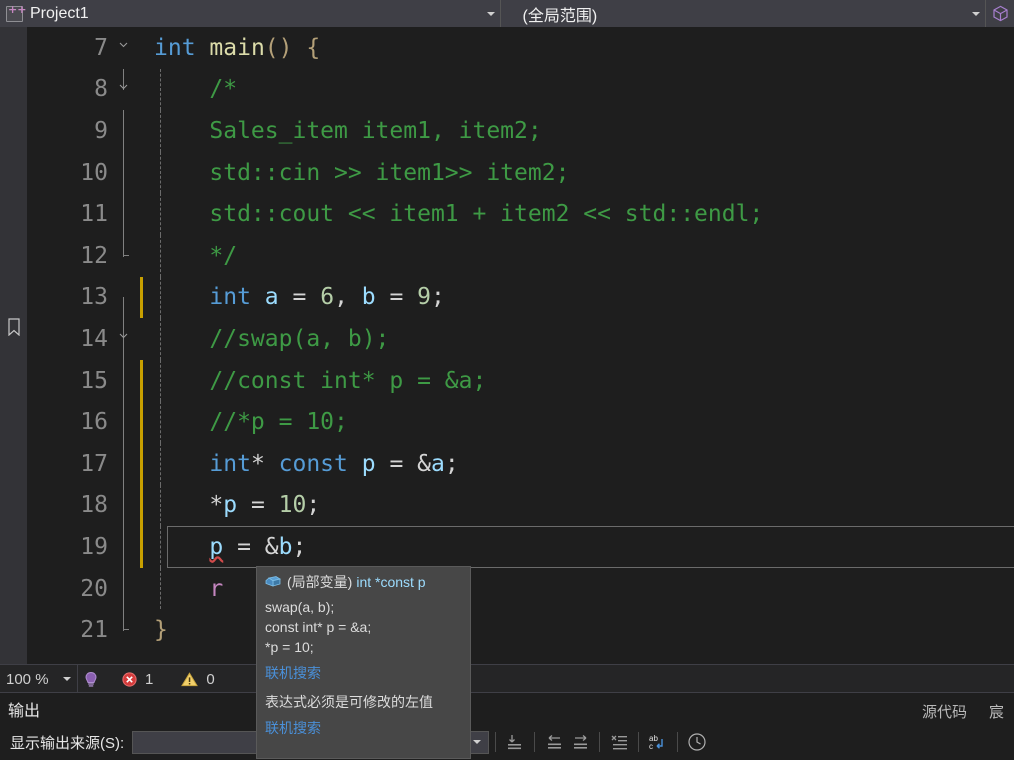  Describe the element at coordinates (520, 172) in the screenshot. I see `code-line: 10 std::cin >> item1>> item2;` at that location.